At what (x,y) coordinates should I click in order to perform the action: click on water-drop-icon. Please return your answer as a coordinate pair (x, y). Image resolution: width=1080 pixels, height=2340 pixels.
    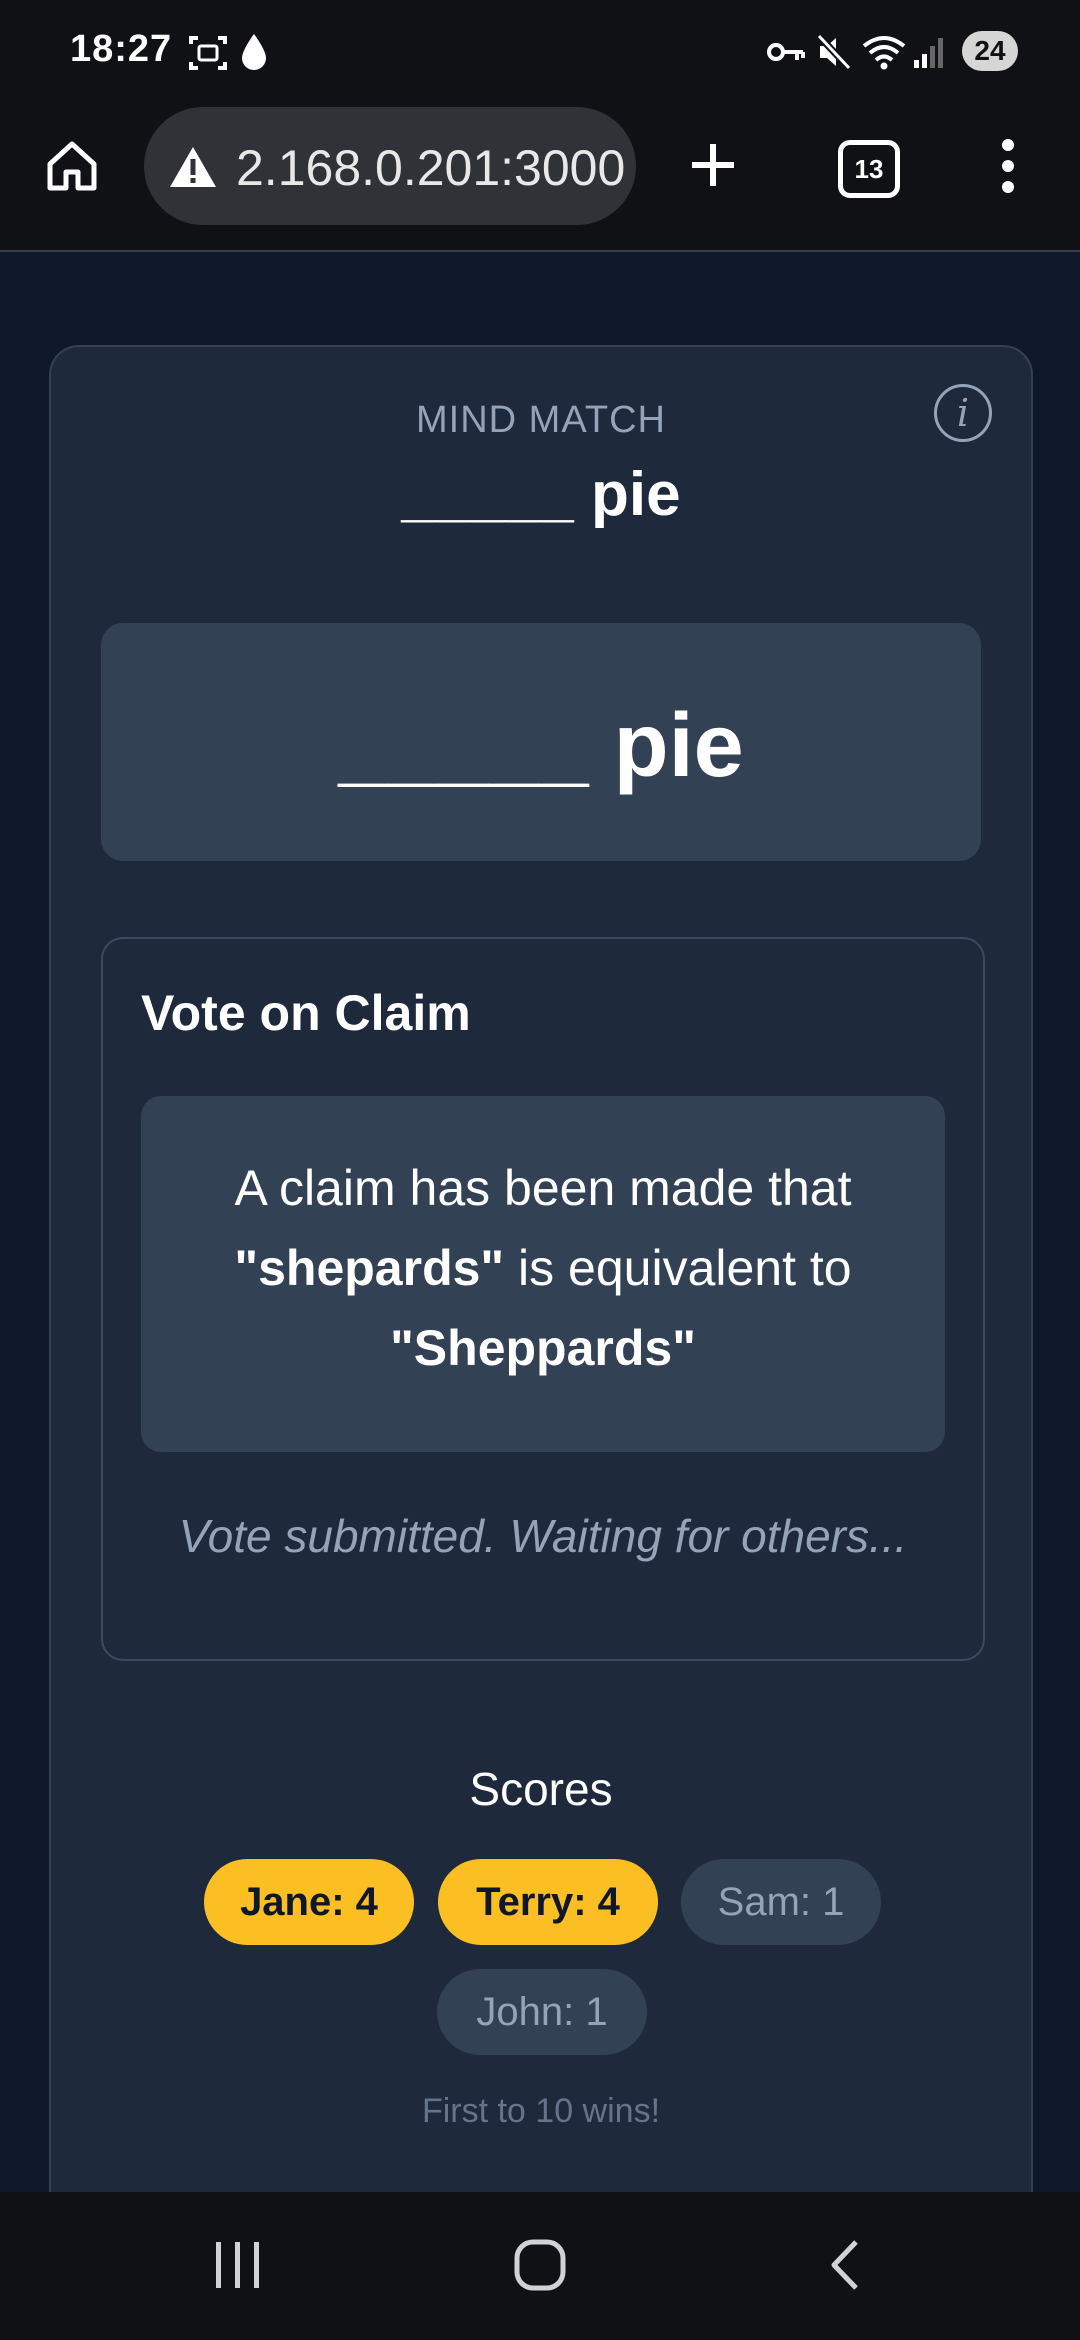
    Looking at the image, I should click on (254, 52).